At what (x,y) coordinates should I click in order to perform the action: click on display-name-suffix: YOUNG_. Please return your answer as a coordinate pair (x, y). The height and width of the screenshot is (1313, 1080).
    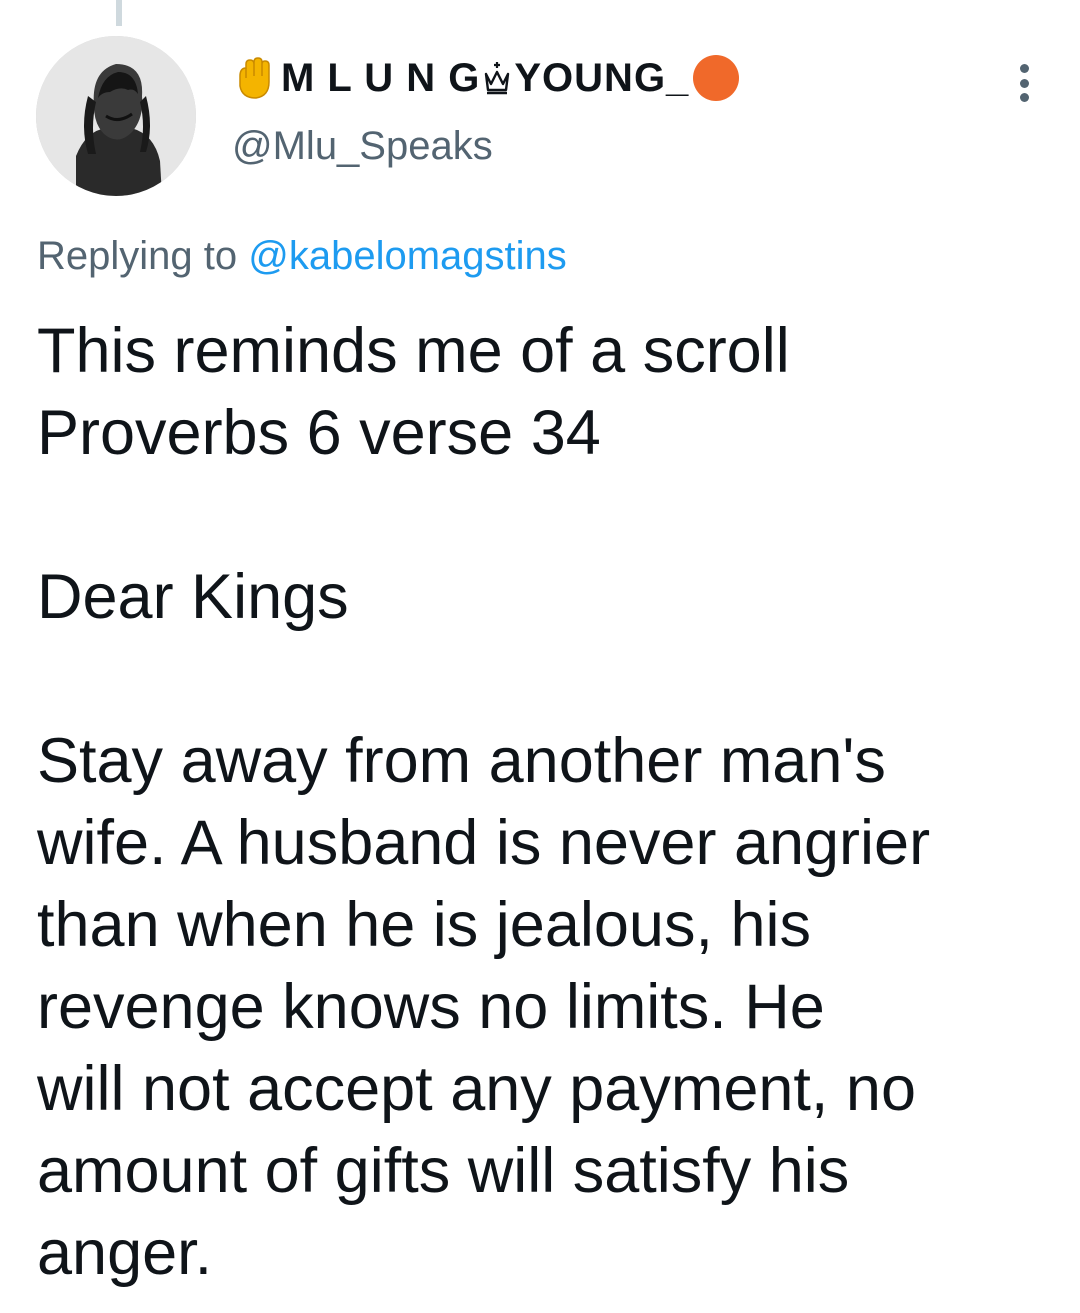
    Looking at the image, I should click on (602, 77).